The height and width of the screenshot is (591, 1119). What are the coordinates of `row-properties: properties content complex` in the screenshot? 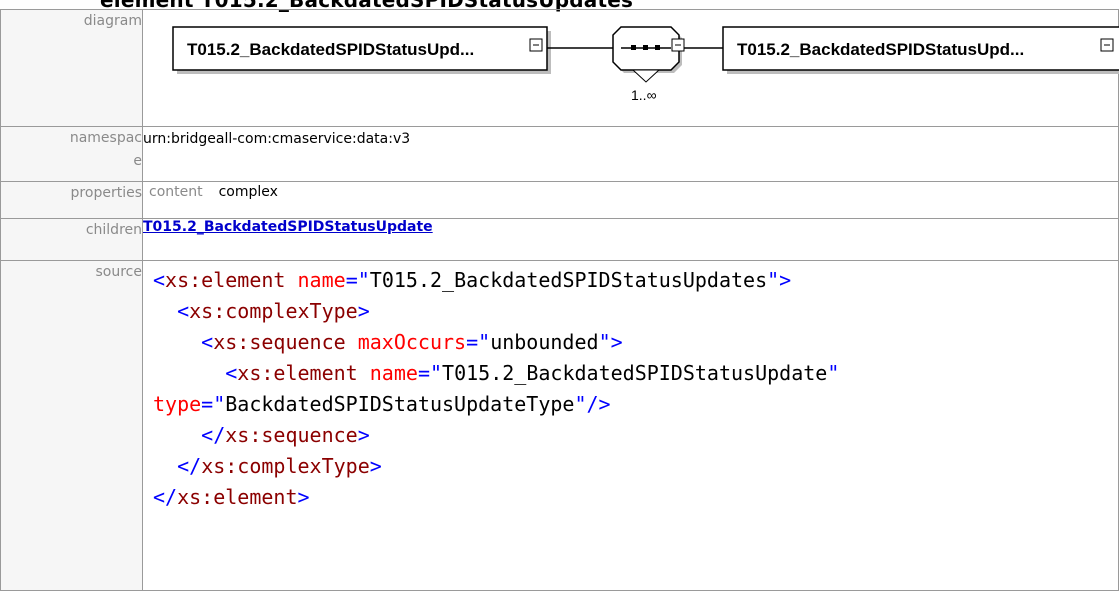 It's located at (559, 200).